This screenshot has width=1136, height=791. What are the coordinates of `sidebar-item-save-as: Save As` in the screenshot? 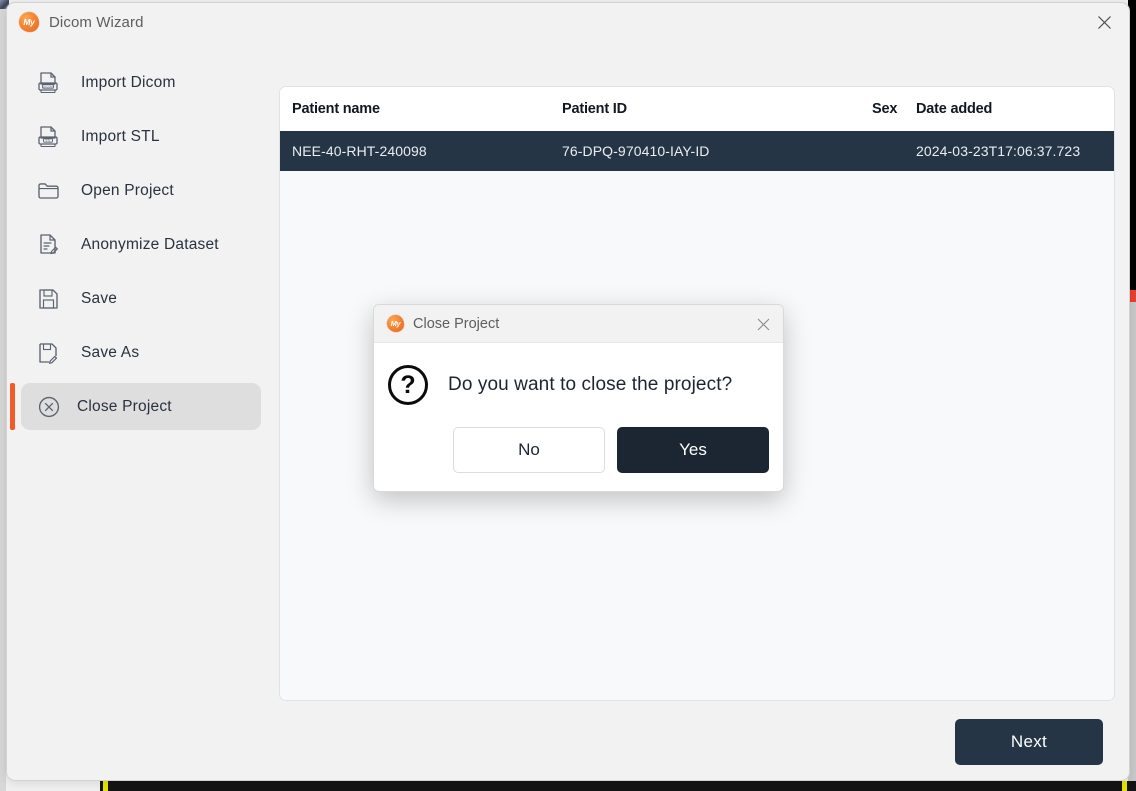 It's located at (141, 352).